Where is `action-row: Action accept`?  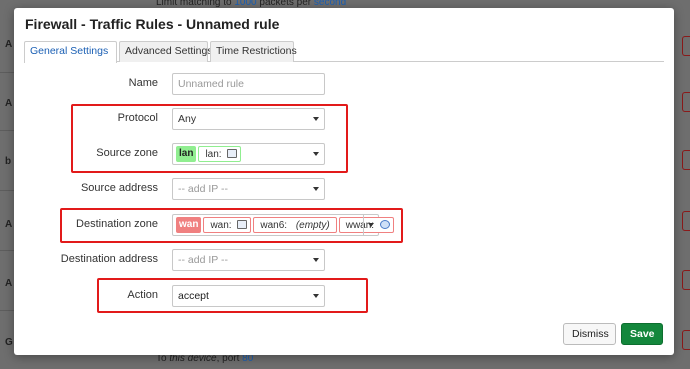
action-row: Action accept is located at coordinates (344, 296).